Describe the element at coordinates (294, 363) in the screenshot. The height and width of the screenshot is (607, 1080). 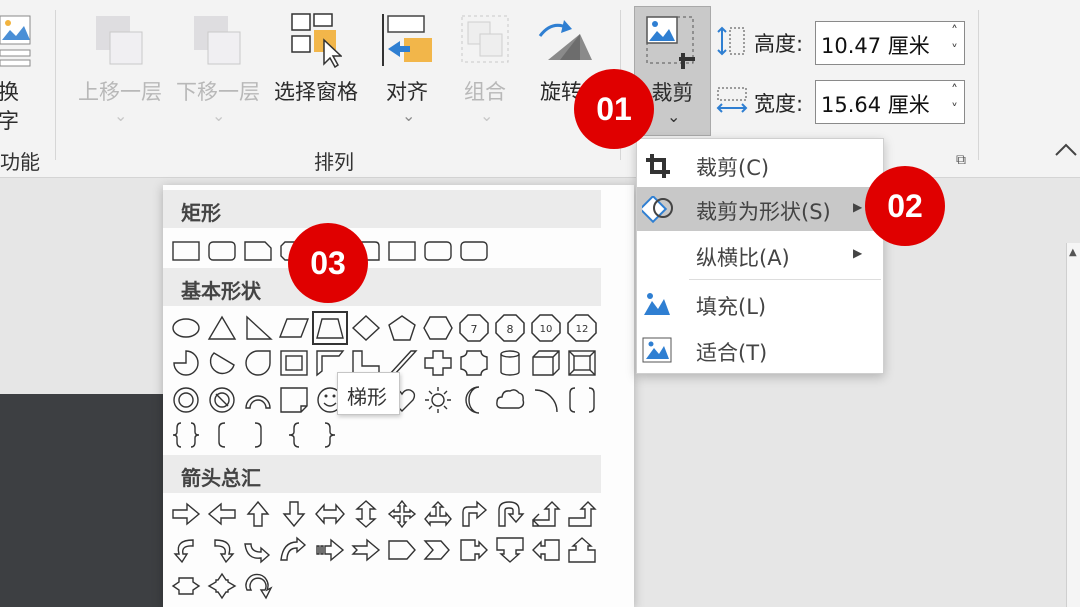
I see `shape-frame-icon` at that location.